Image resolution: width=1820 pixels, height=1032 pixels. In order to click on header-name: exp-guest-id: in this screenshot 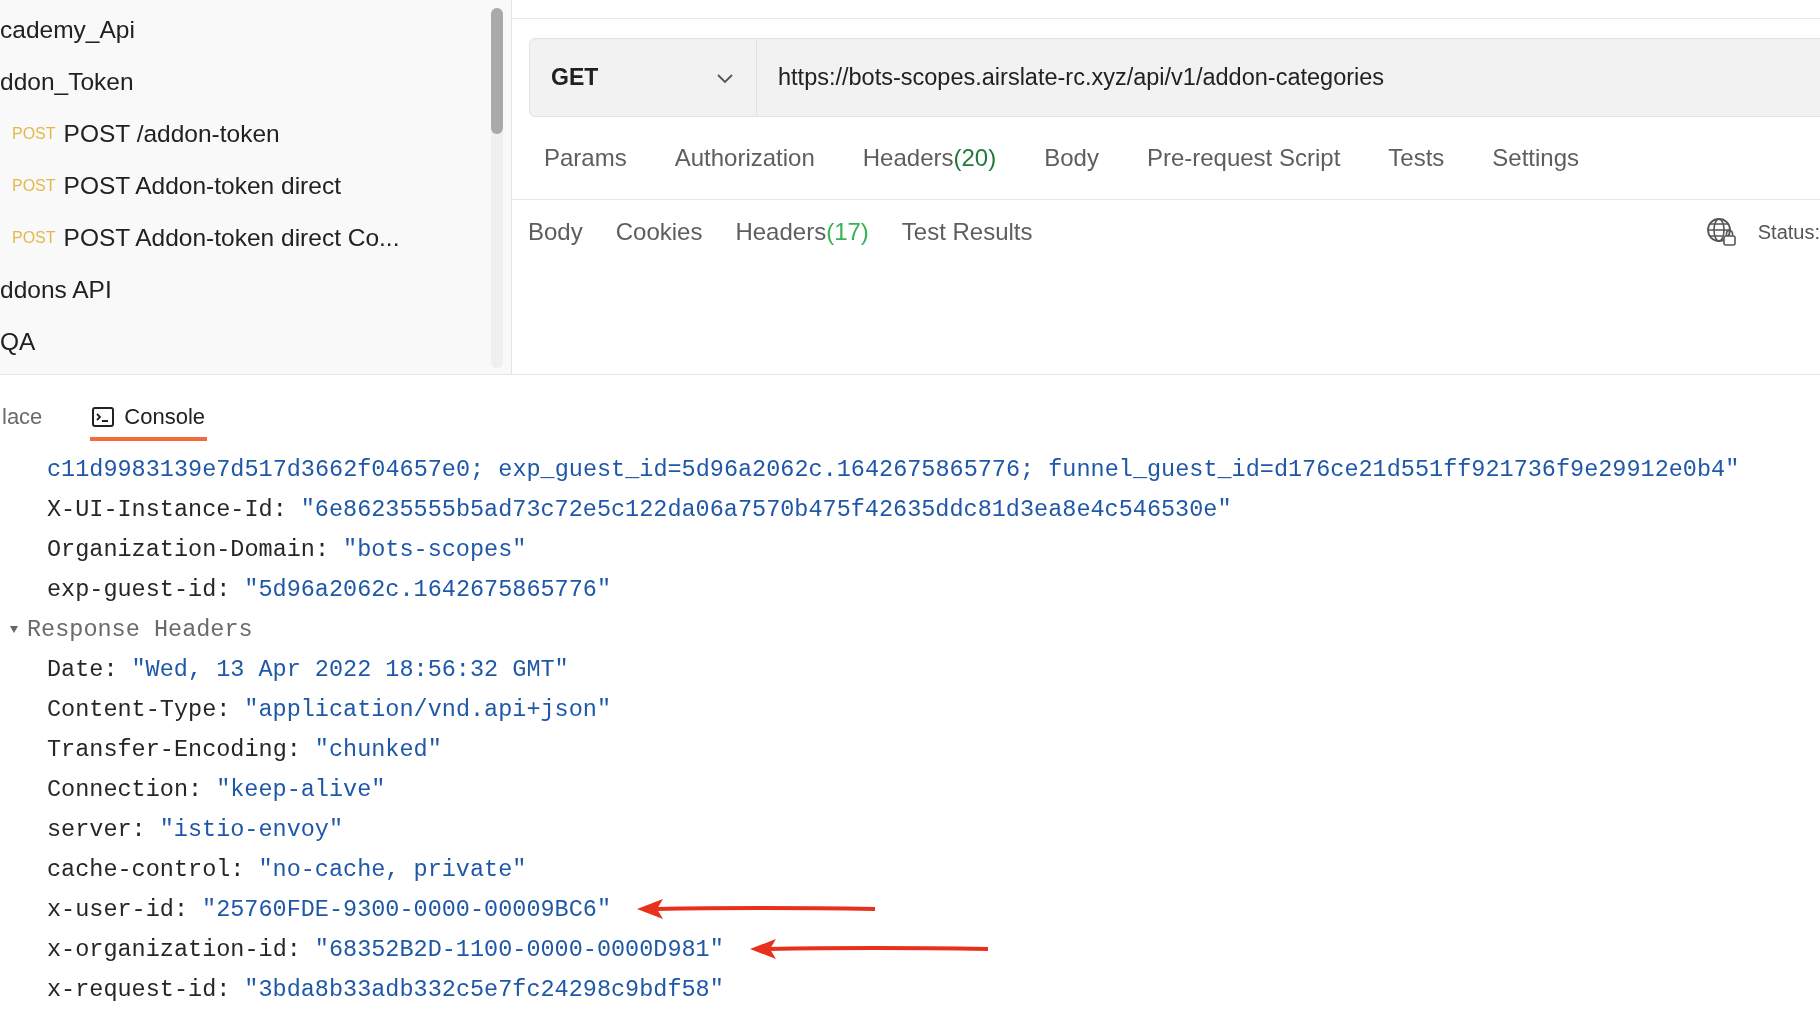, I will do `click(139, 589)`.